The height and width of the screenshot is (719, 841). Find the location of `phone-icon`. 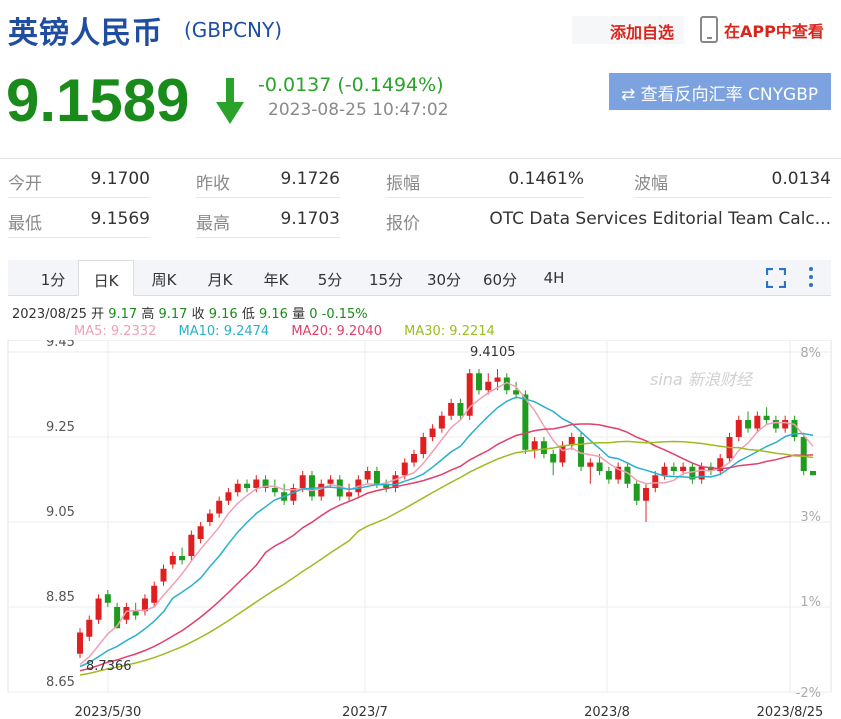

phone-icon is located at coordinates (709, 29).